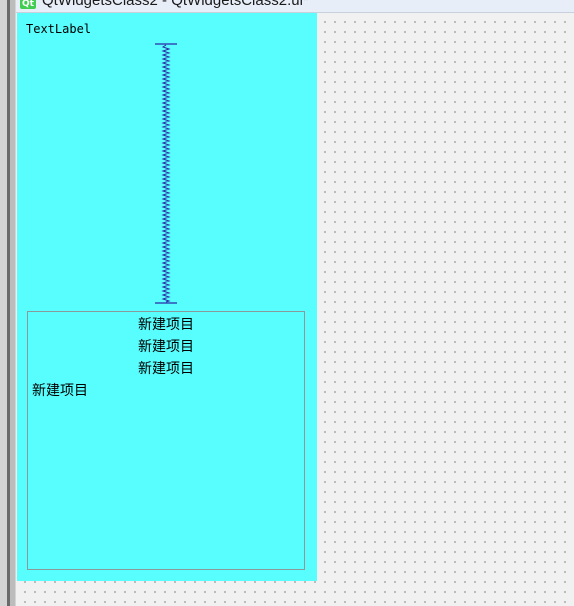 The image size is (574, 606). Describe the element at coordinates (12, 303) in the screenshot. I see `frame-border-light` at that location.